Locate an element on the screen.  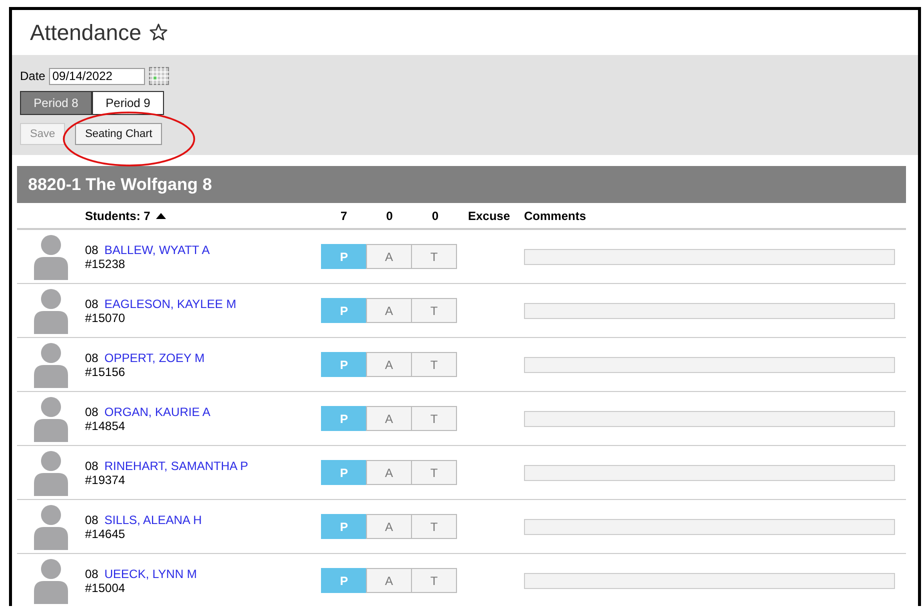
period-tab: Period 8 is located at coordinates (56, 103).